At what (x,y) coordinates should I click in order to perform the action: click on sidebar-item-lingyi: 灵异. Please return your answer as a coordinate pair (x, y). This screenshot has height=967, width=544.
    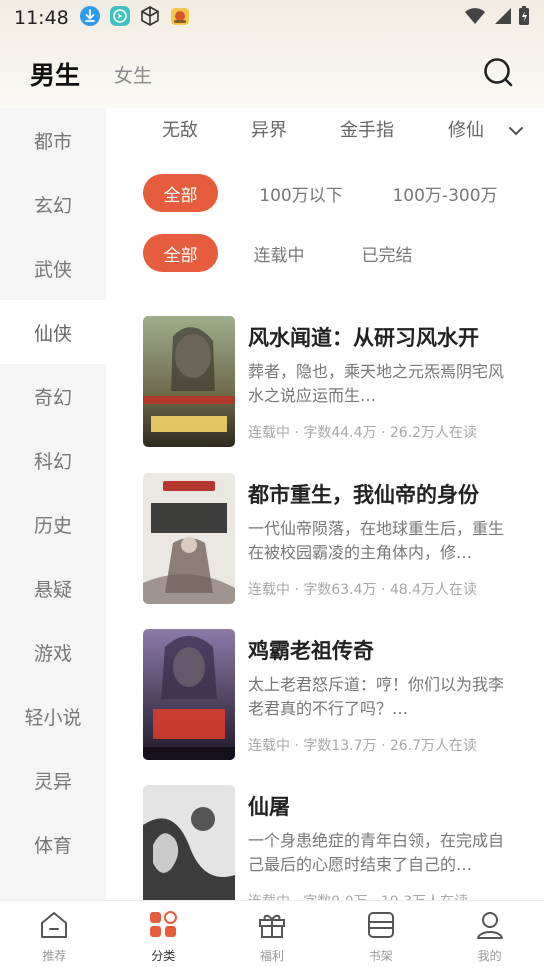
    Looking at the image, I should click on (53, 780).